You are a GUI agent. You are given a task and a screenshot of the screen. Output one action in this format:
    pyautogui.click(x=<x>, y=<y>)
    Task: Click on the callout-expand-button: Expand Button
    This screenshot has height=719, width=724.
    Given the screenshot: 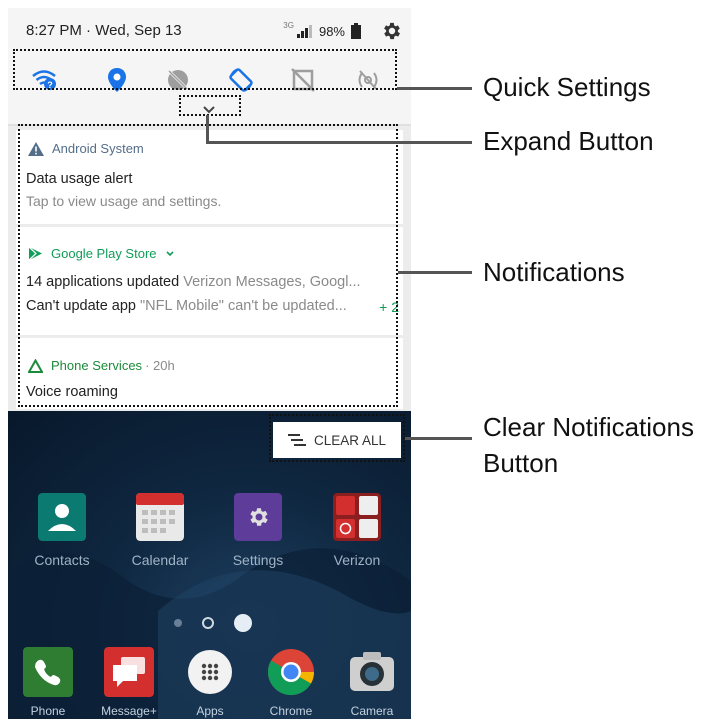 What is the action you would take?
    pyautogui.click(x=568, y=141)
    